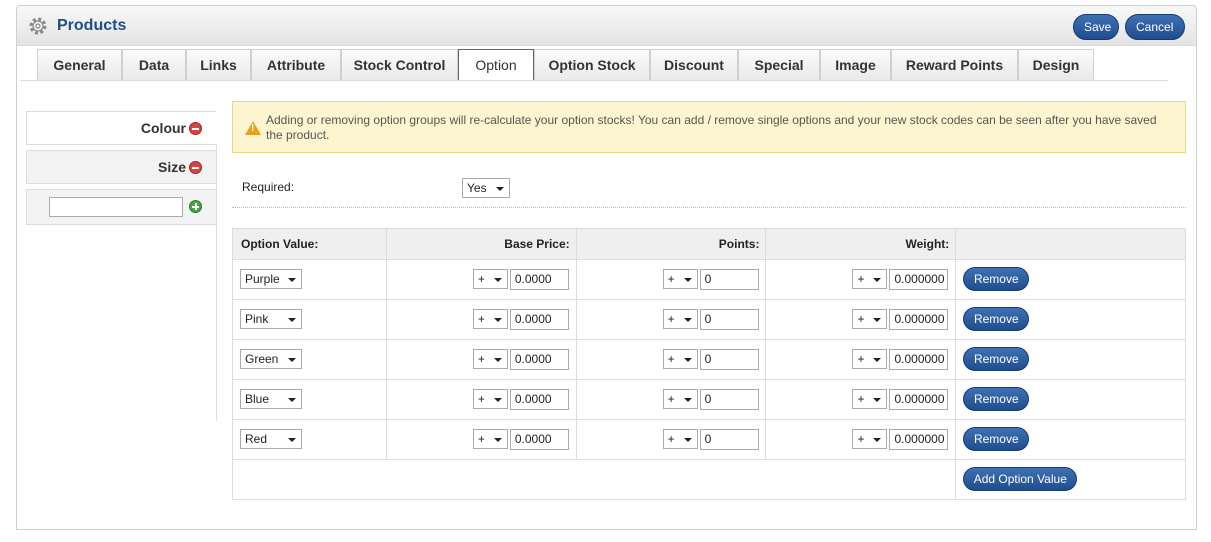 This screenshot has height=542, width=1211. What do you see at coordinates (271, 399) in the screenshot?
I see `option-value-select: Blue` at bounding box center [271, 399].